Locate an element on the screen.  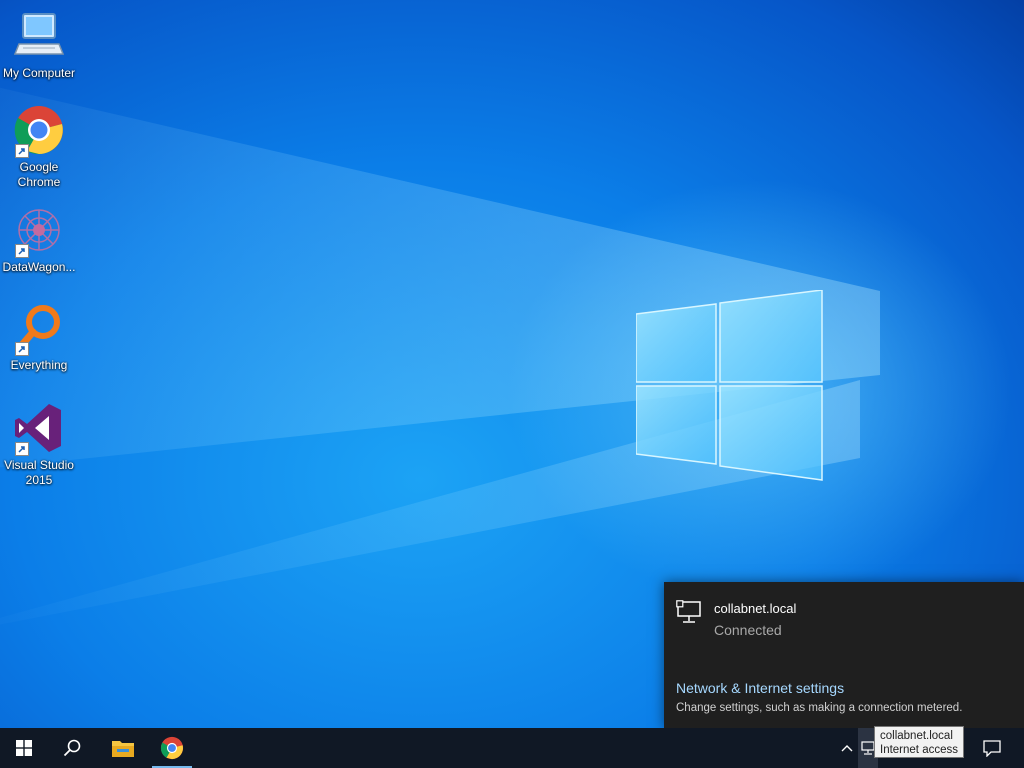
network-tooltip: collabnet.local Internet access is located at coordinates (919, 742).